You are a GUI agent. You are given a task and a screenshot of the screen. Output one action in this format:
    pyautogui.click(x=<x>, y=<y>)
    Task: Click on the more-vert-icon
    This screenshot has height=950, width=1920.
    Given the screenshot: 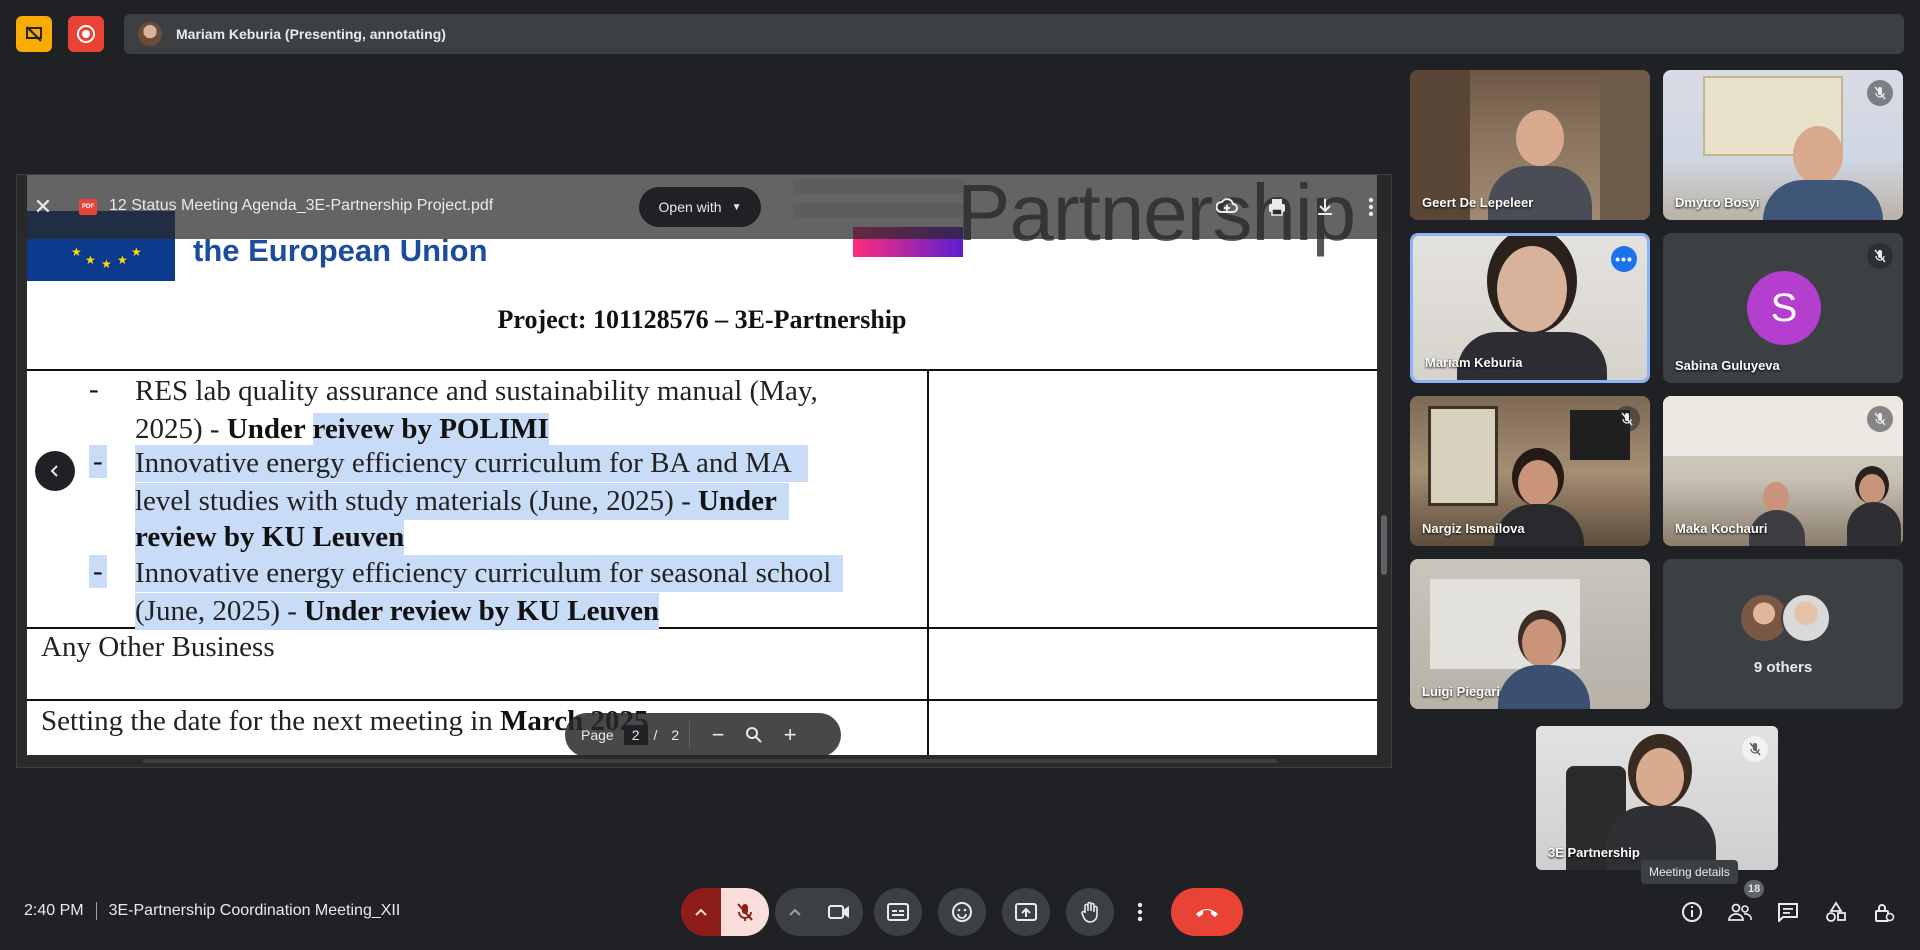 What is the action you would take?
    pyautogui.click(x=1371, y=207)
    